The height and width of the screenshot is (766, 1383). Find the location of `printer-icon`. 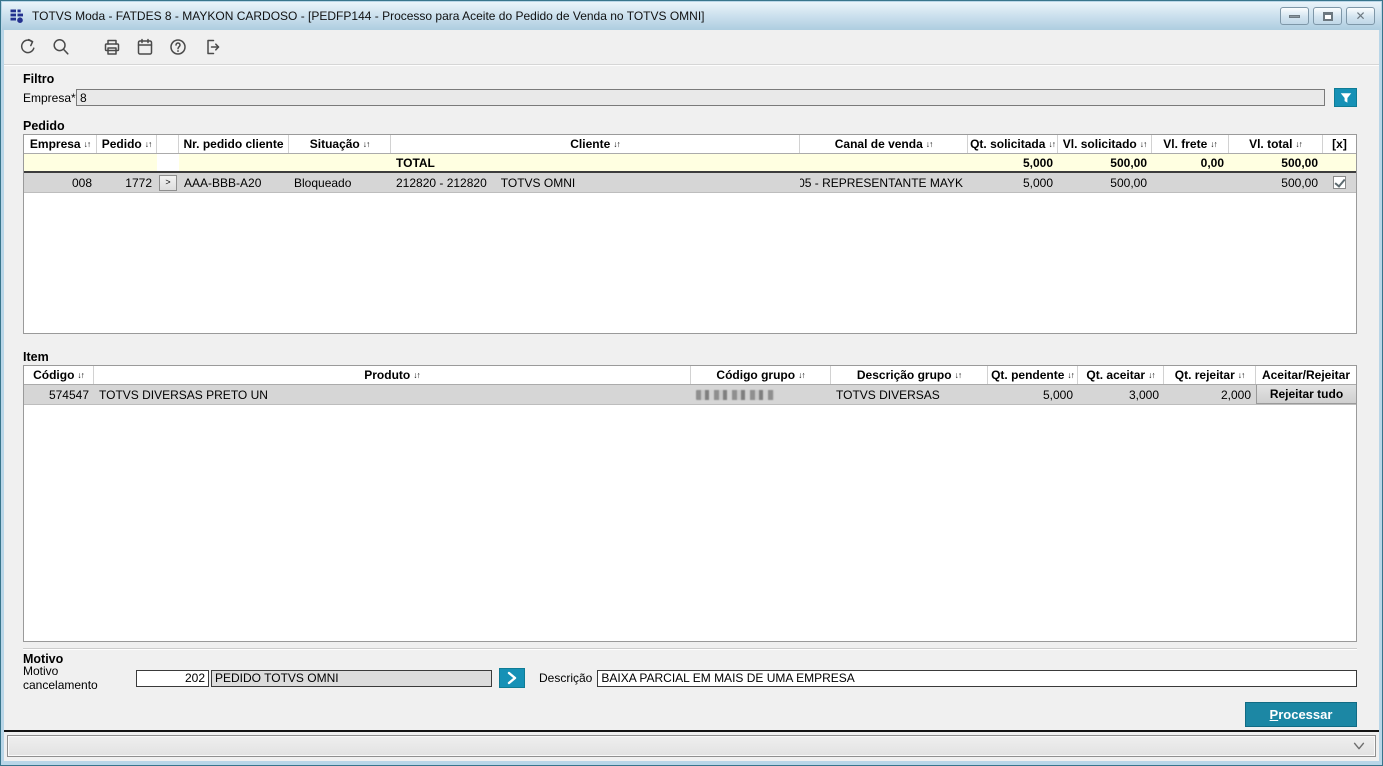

printer-icon is located at coordinates (112, 47).